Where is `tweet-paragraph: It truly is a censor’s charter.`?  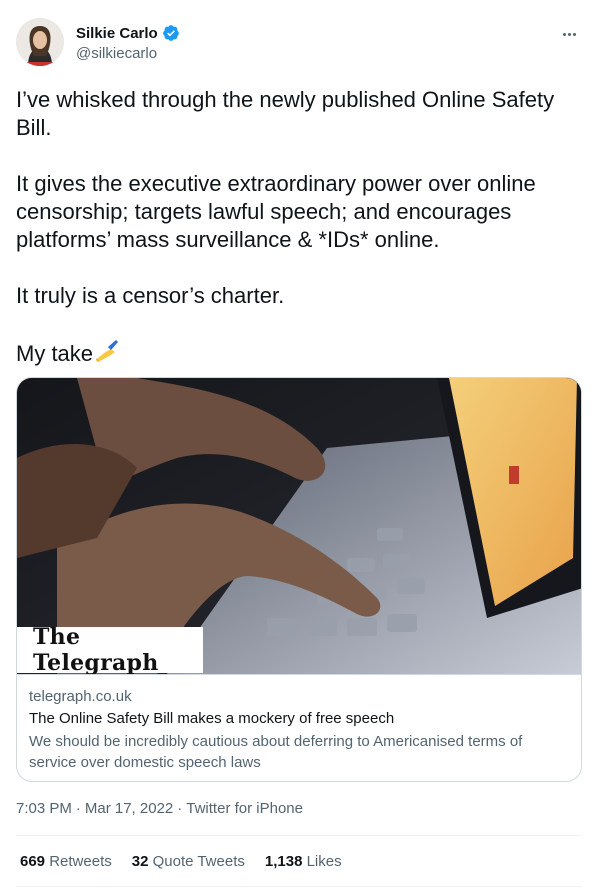
tweet-paragraph: It truly is a censor’s charter. is located at coordinates (150, 295).